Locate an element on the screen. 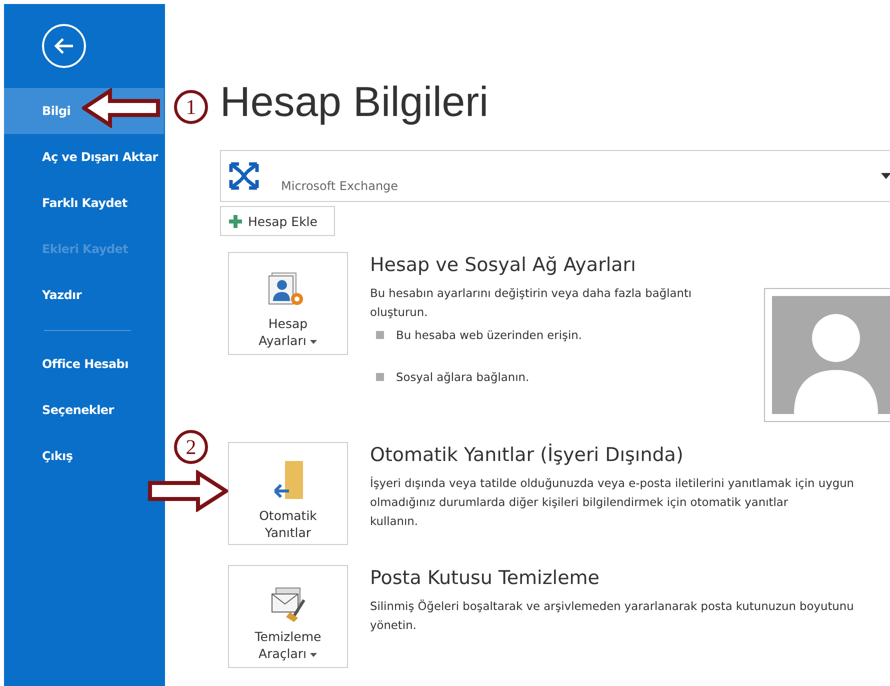 This screenshot has height=686, width=890. bullet-text: Sosyal ağlara bağlanın. is located at coordinates (463, 377).